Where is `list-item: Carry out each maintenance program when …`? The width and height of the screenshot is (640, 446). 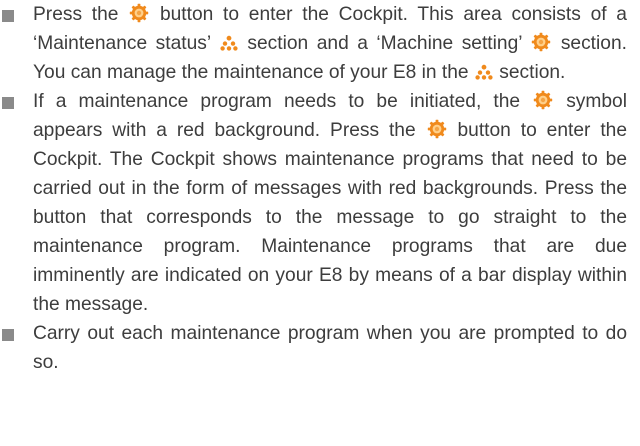 list-item: Carry out each maintenance program when … is located at coordinates (313, 348).